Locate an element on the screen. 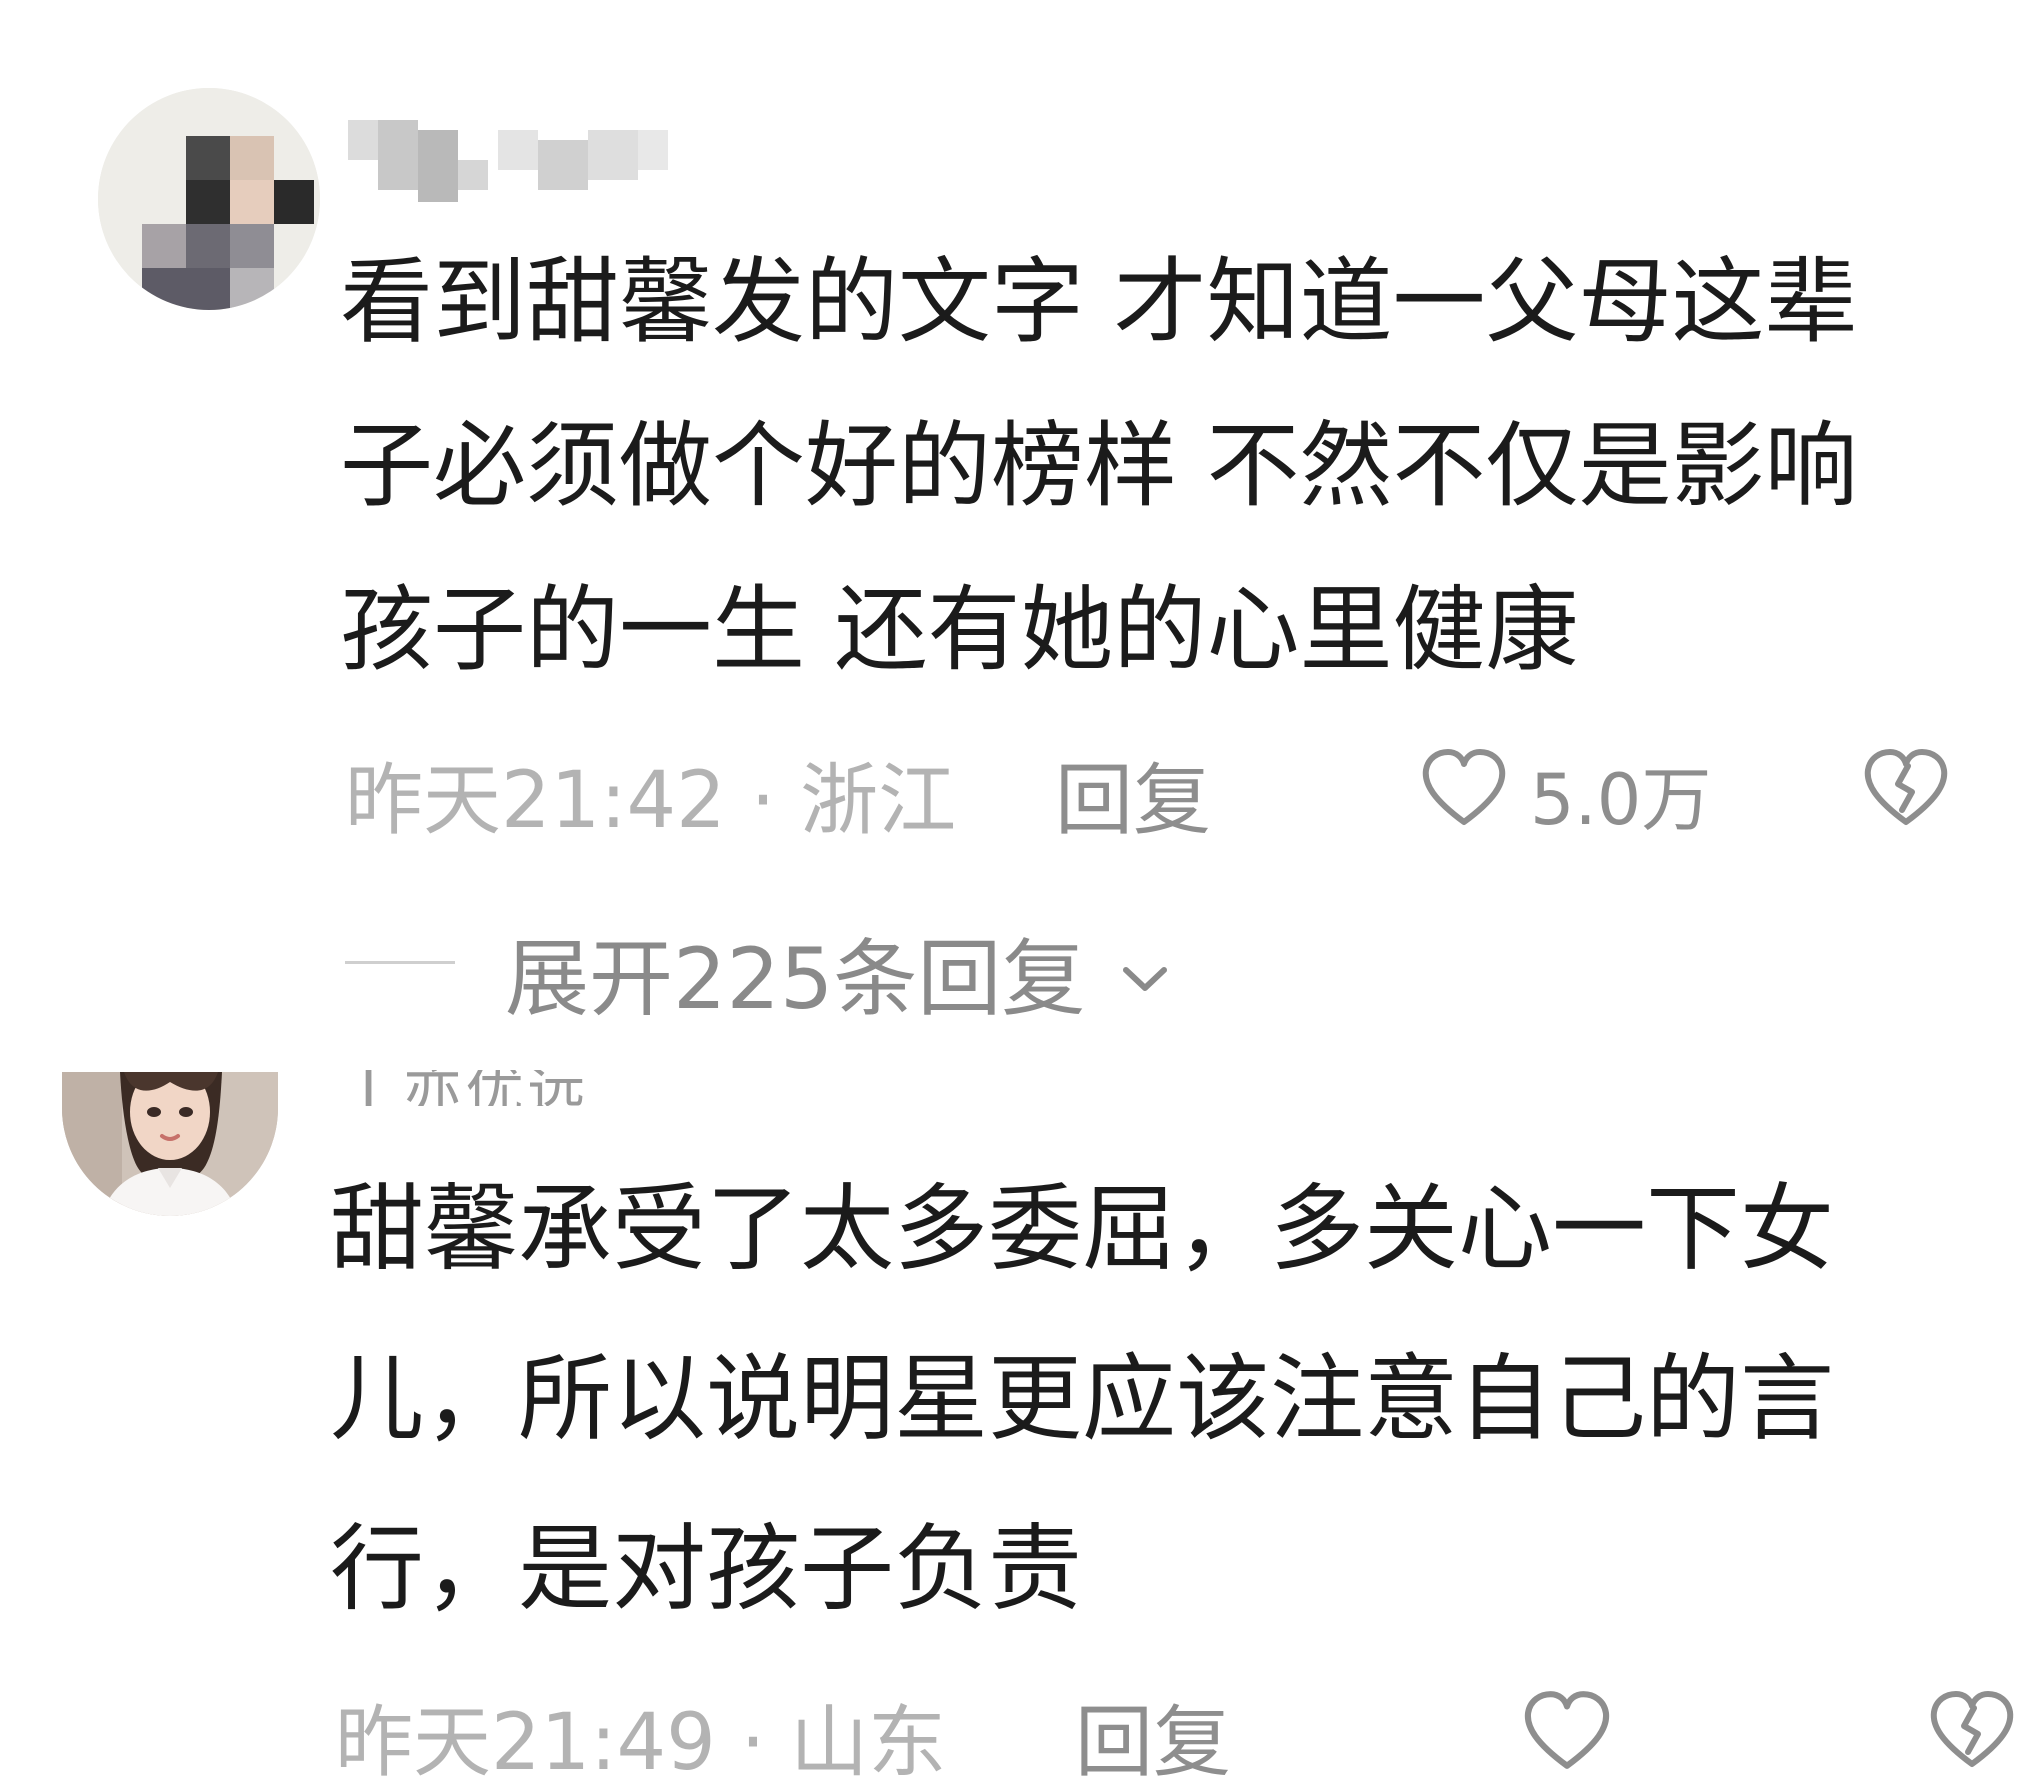 Image resolution: width=2034 pixels, height=1792 pixels. comment-line: 看到甜馨发的文字 才知道一父母这辈 is located at coordinates (1099, 302).